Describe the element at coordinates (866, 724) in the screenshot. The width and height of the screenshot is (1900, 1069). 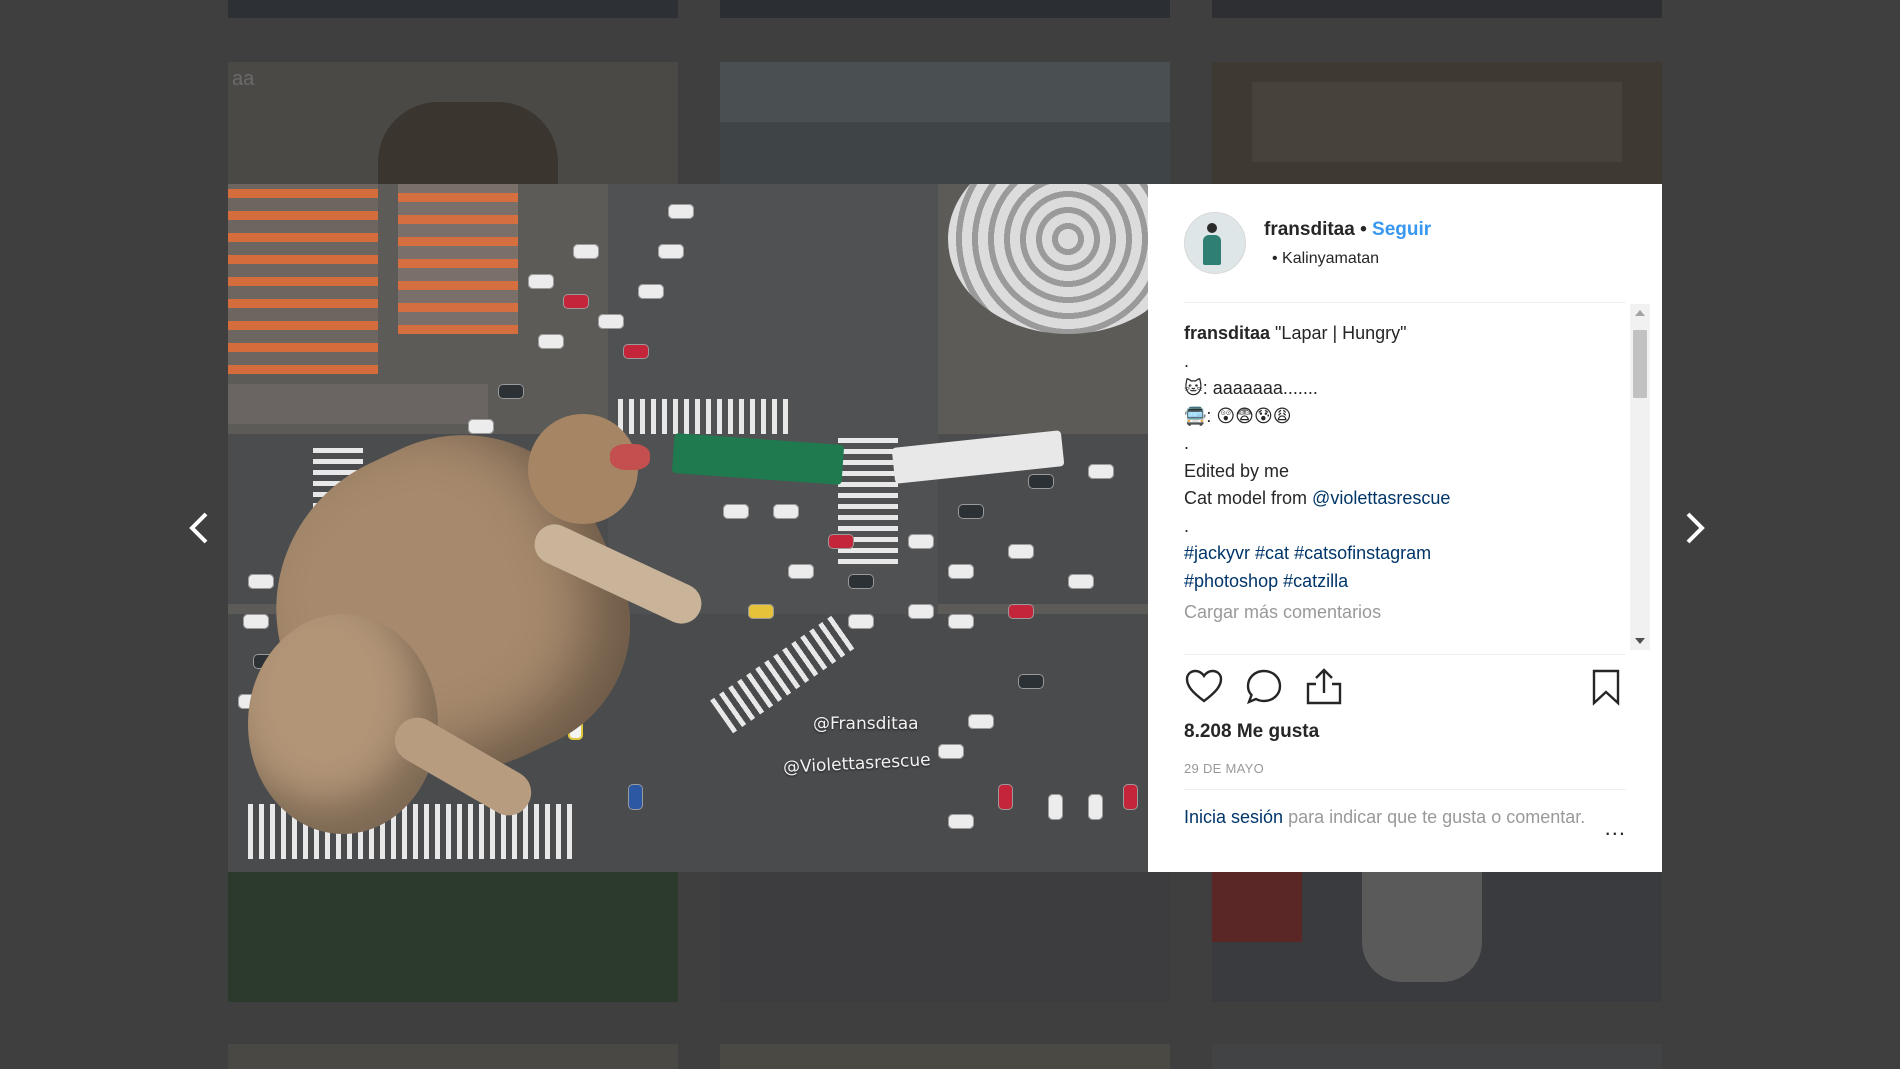
I see `photo-watermark: @Fransditaa` at that location.